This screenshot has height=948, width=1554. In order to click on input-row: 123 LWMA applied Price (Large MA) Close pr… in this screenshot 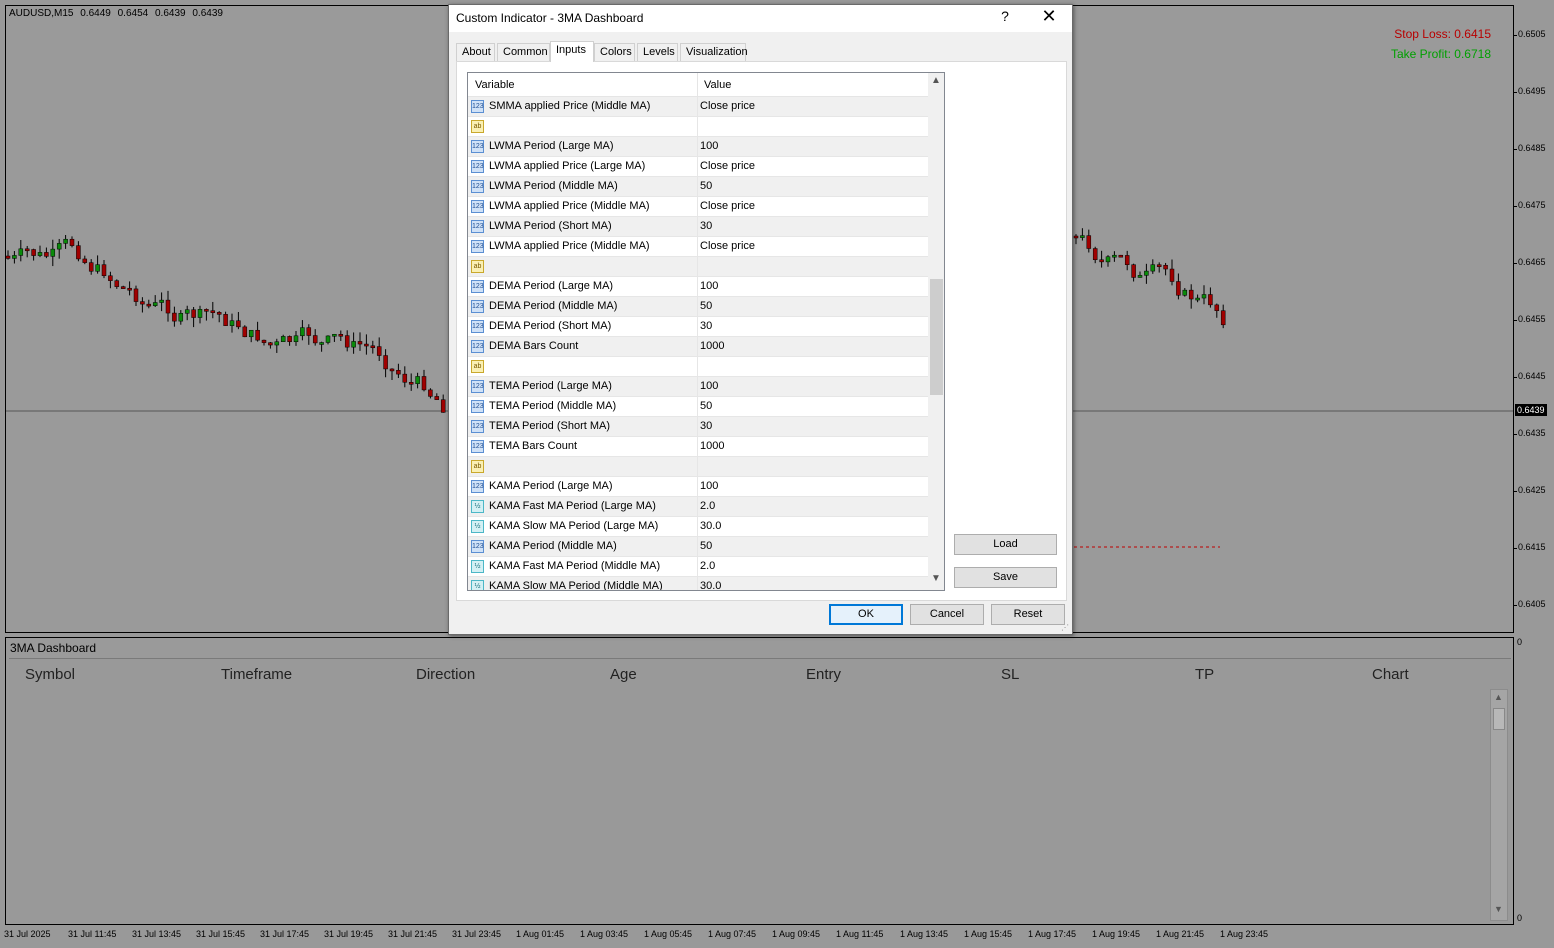, I will do `click(698, 167)`.